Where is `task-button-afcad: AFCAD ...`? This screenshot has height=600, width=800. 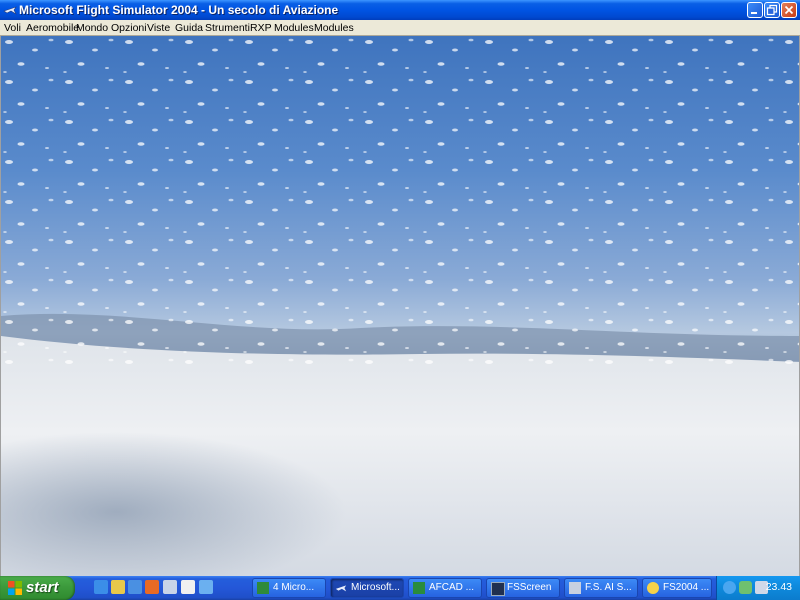 task-button-afcad: AFCAD ... is located at coordinates (445, 588).